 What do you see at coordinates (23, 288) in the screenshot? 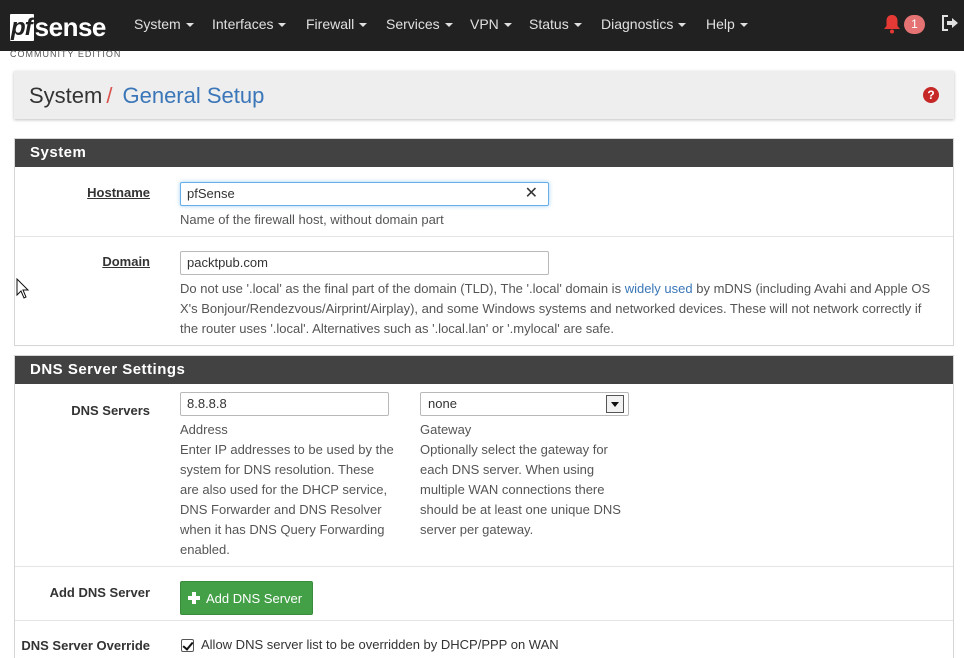
I see `mouse-pointer-icon` at bounding box center [23, 288].